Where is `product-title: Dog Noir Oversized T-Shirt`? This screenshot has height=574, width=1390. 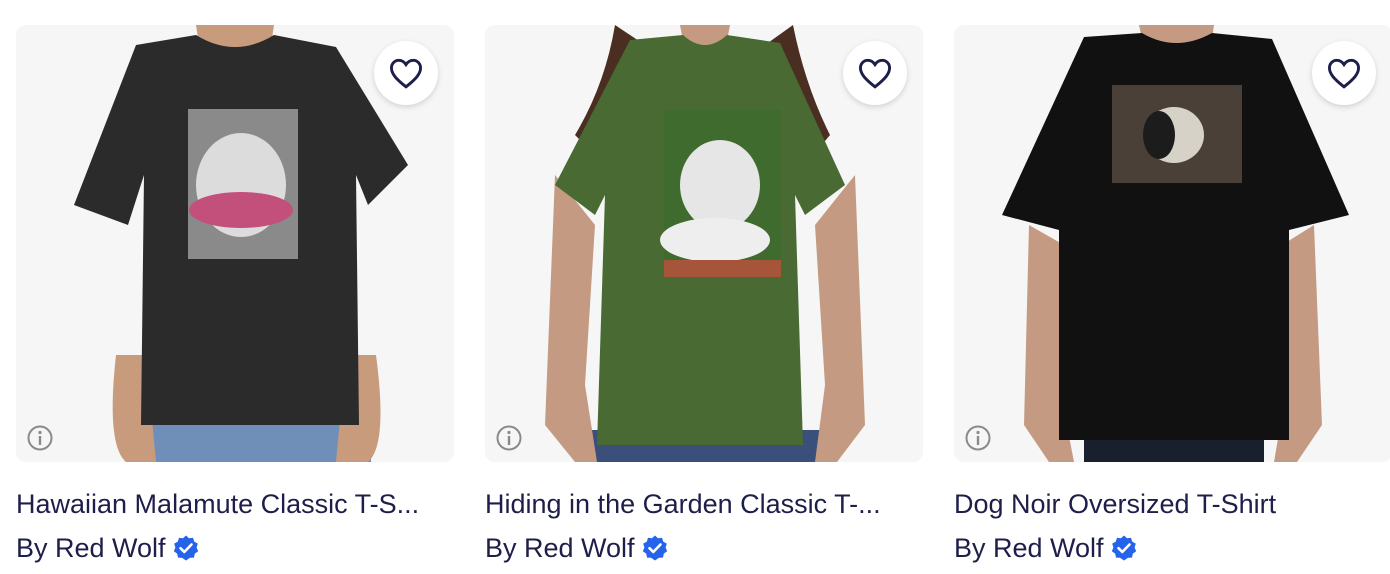 product-title: Dog Noir Oversized T-Shirt is located at coordinates (1169, 504).